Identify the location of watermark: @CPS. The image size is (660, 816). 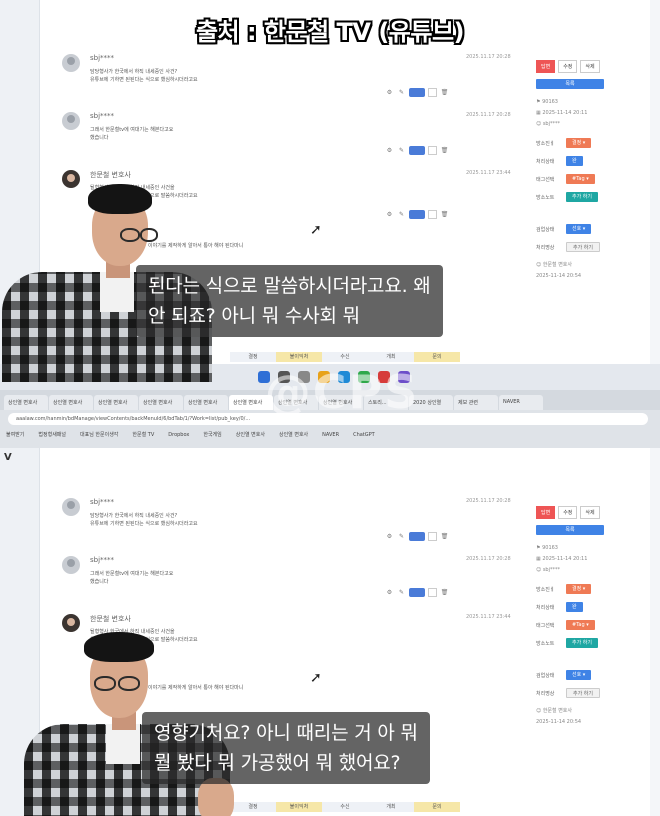
(342, 392).